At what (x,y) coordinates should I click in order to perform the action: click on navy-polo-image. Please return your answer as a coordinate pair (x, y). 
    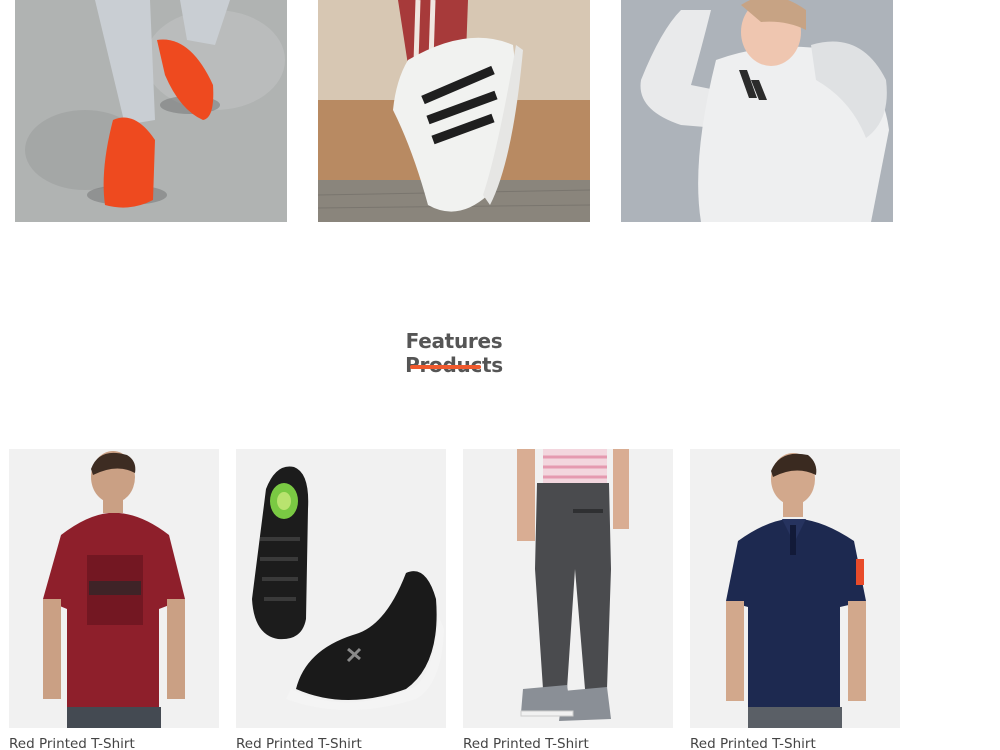
    Looking at the image, I should click on (795, 588).